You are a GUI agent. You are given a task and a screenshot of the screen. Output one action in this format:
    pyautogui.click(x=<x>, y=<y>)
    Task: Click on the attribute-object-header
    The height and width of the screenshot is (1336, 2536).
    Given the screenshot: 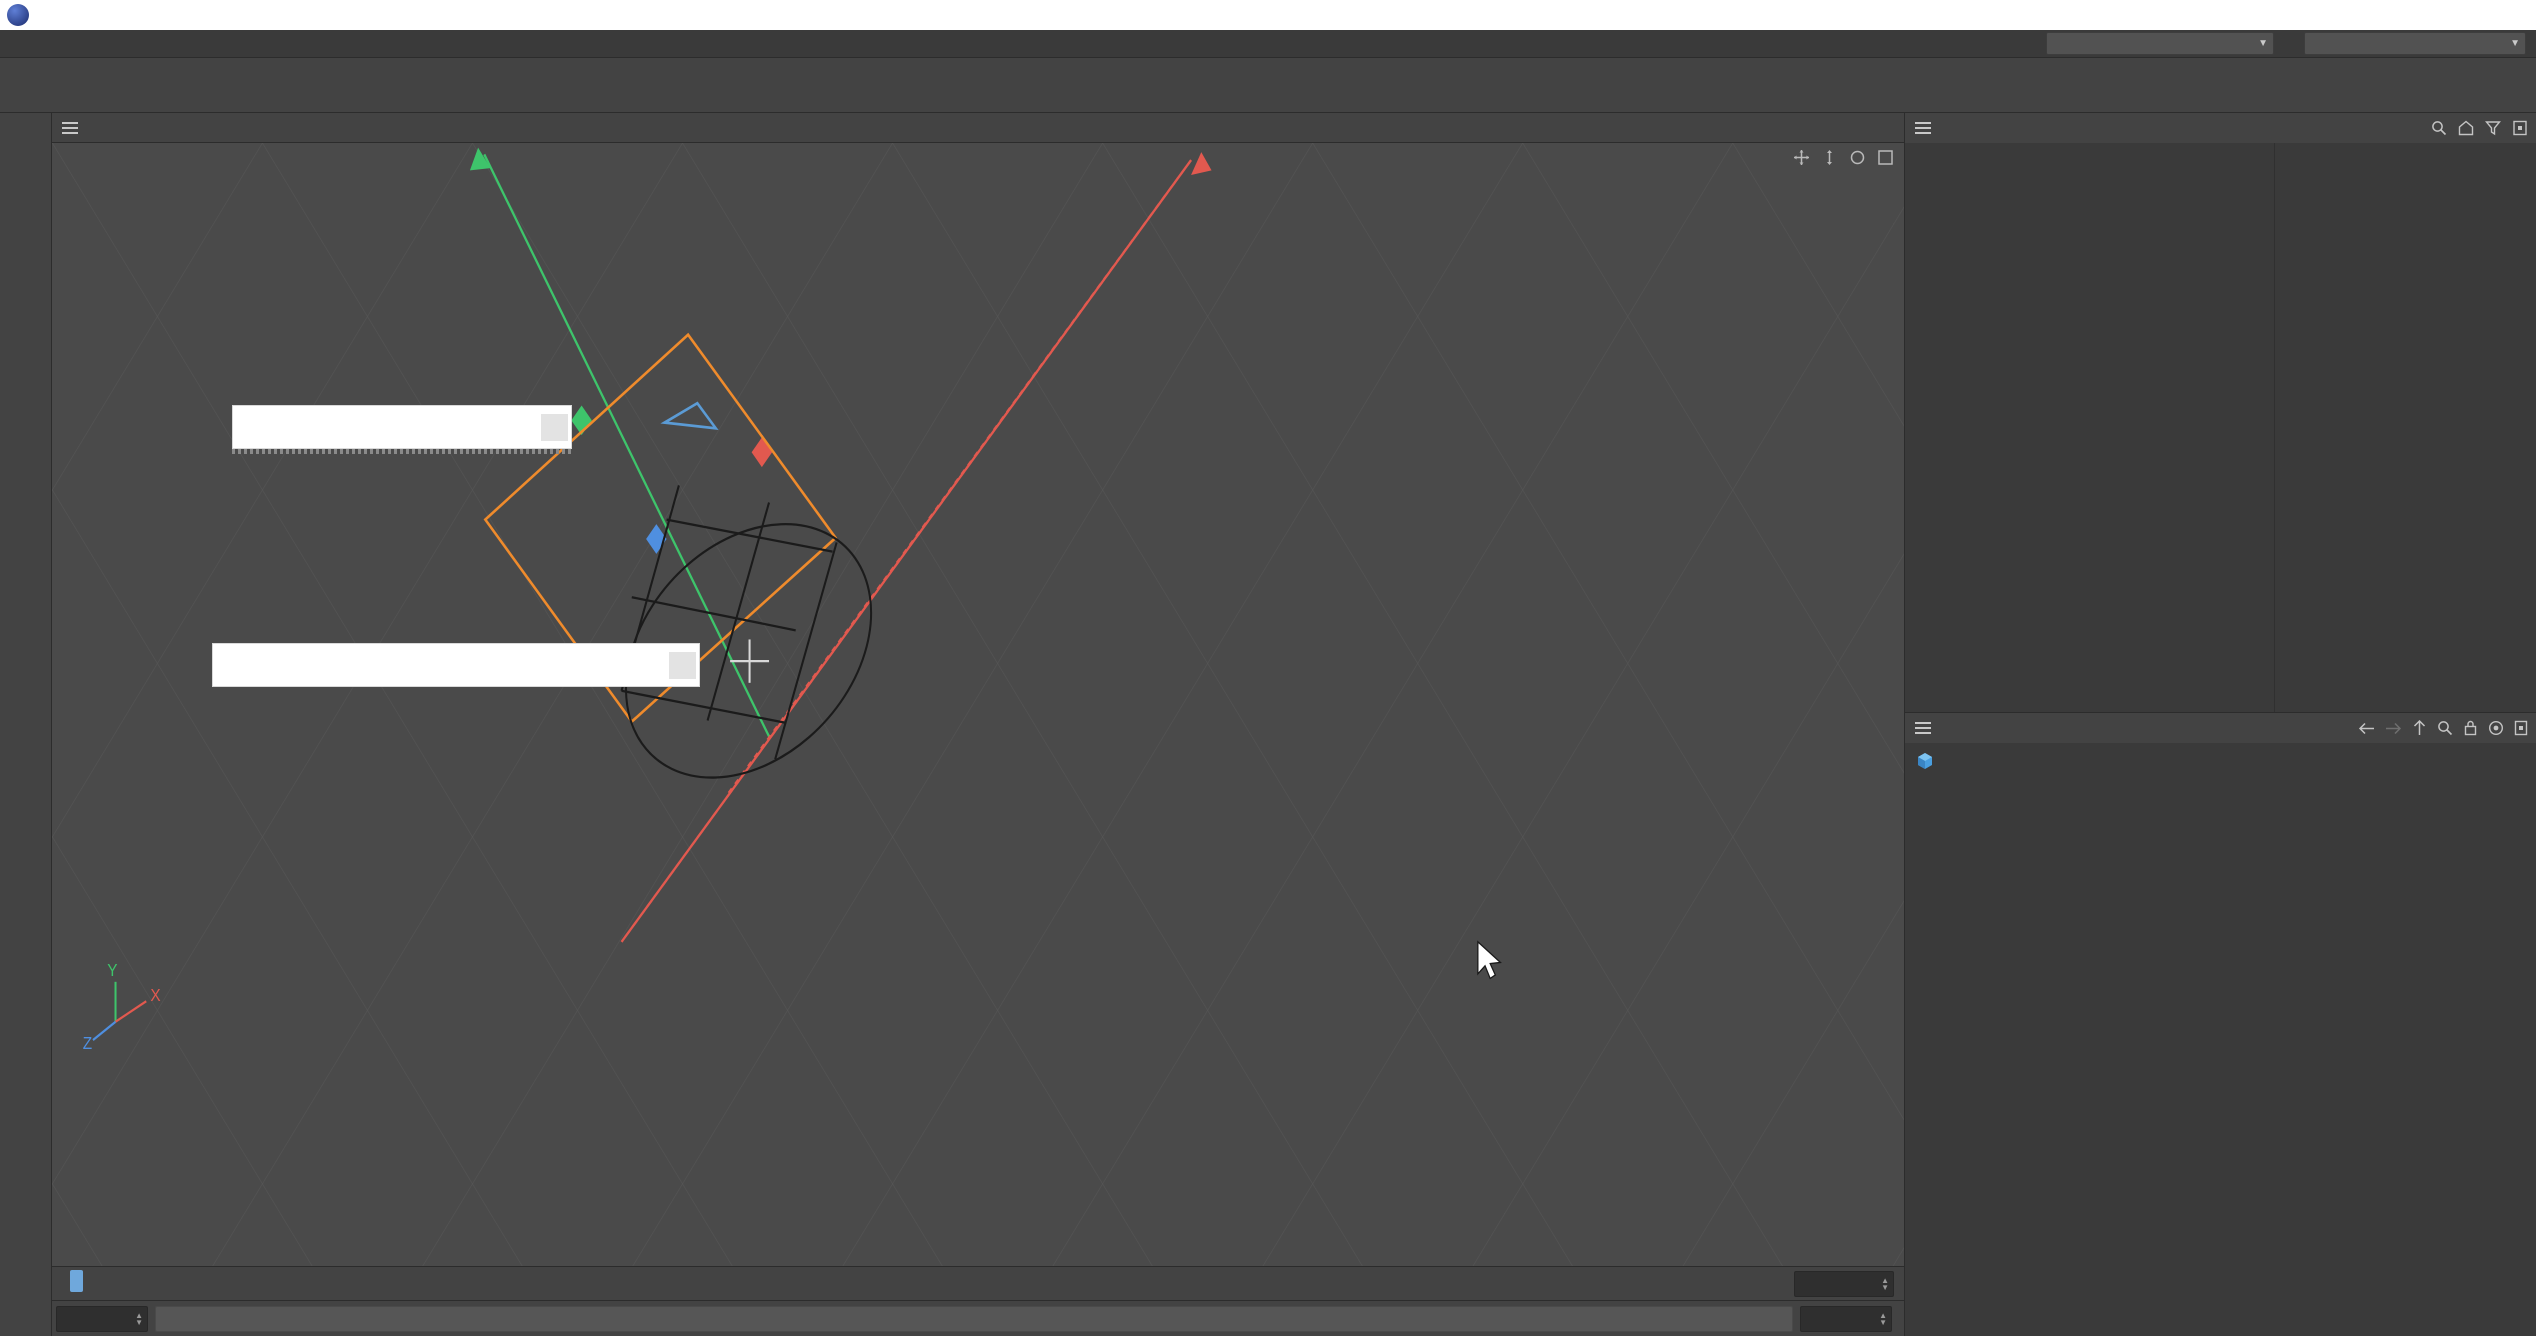 What is the action you would take?
    pyautogui.click(x=2225, y=763)
    